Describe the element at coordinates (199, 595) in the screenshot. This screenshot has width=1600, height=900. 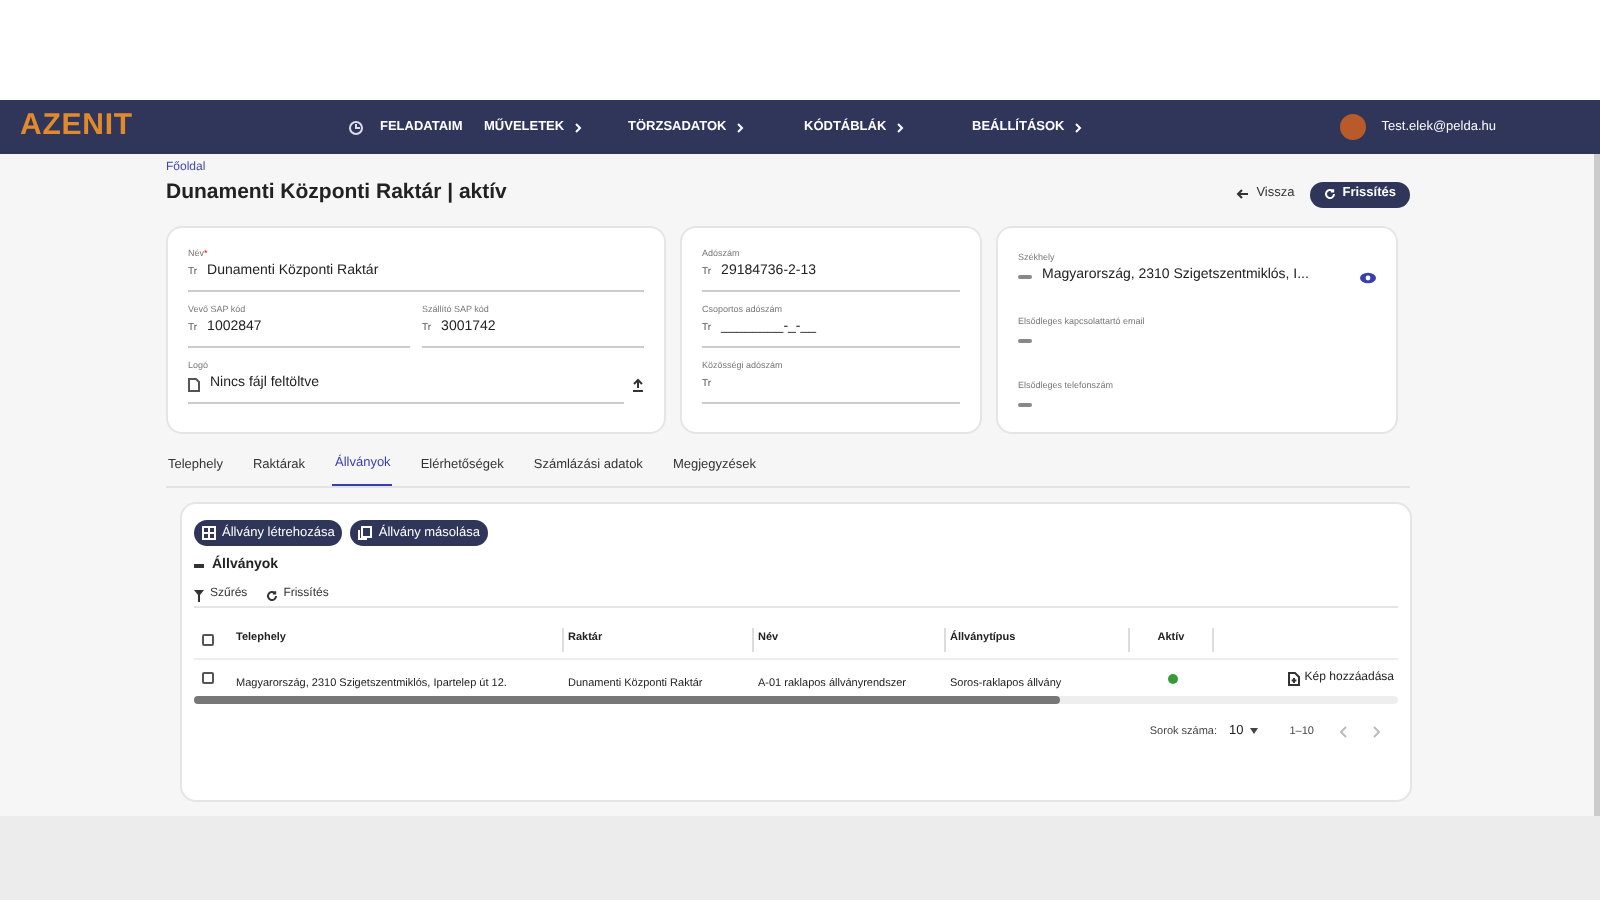
I see `filter-icon` at that location.